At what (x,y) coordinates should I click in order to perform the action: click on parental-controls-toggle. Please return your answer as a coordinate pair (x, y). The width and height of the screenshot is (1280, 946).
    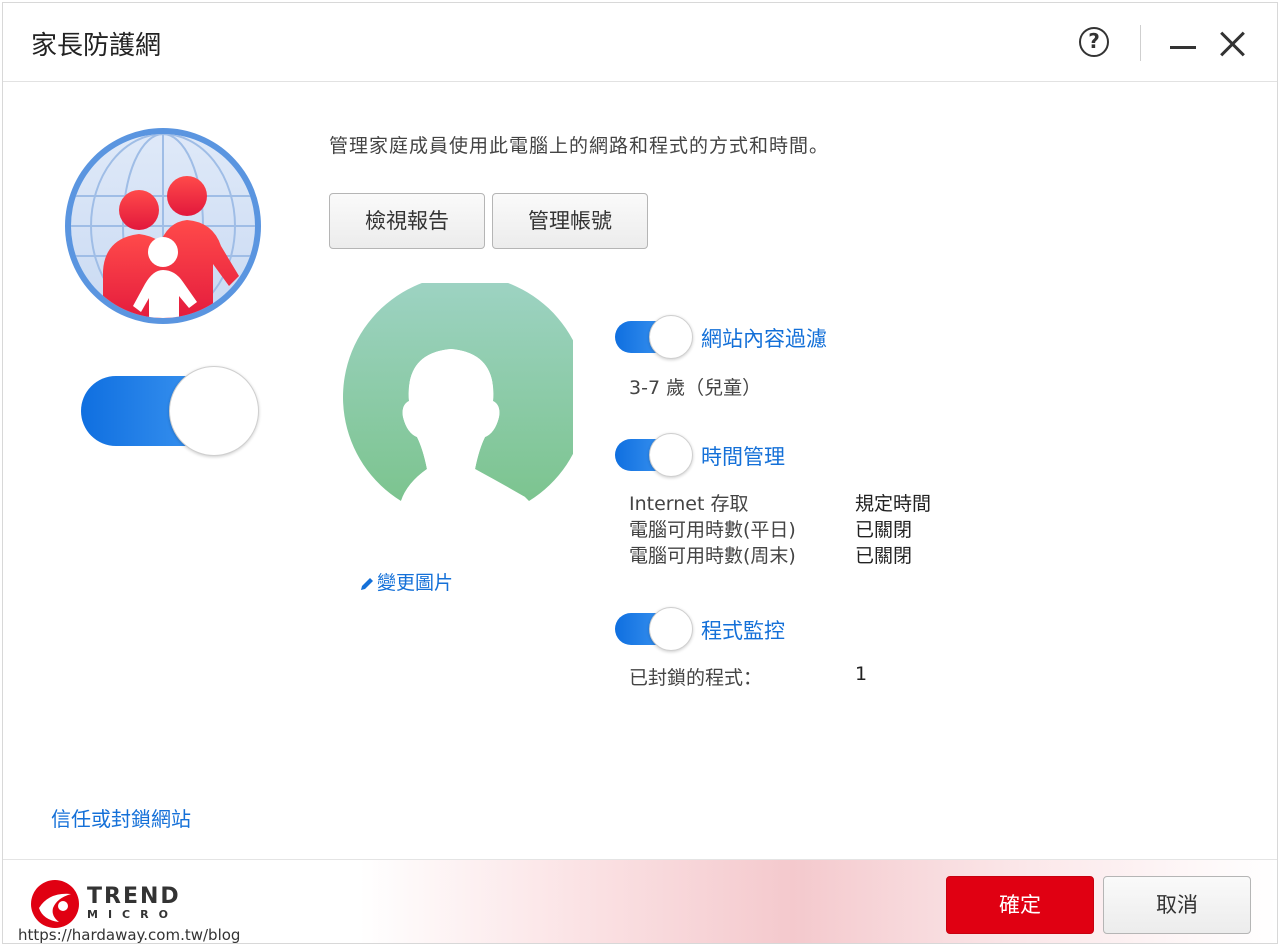
    Looking at the image, I should click on (170, 411).